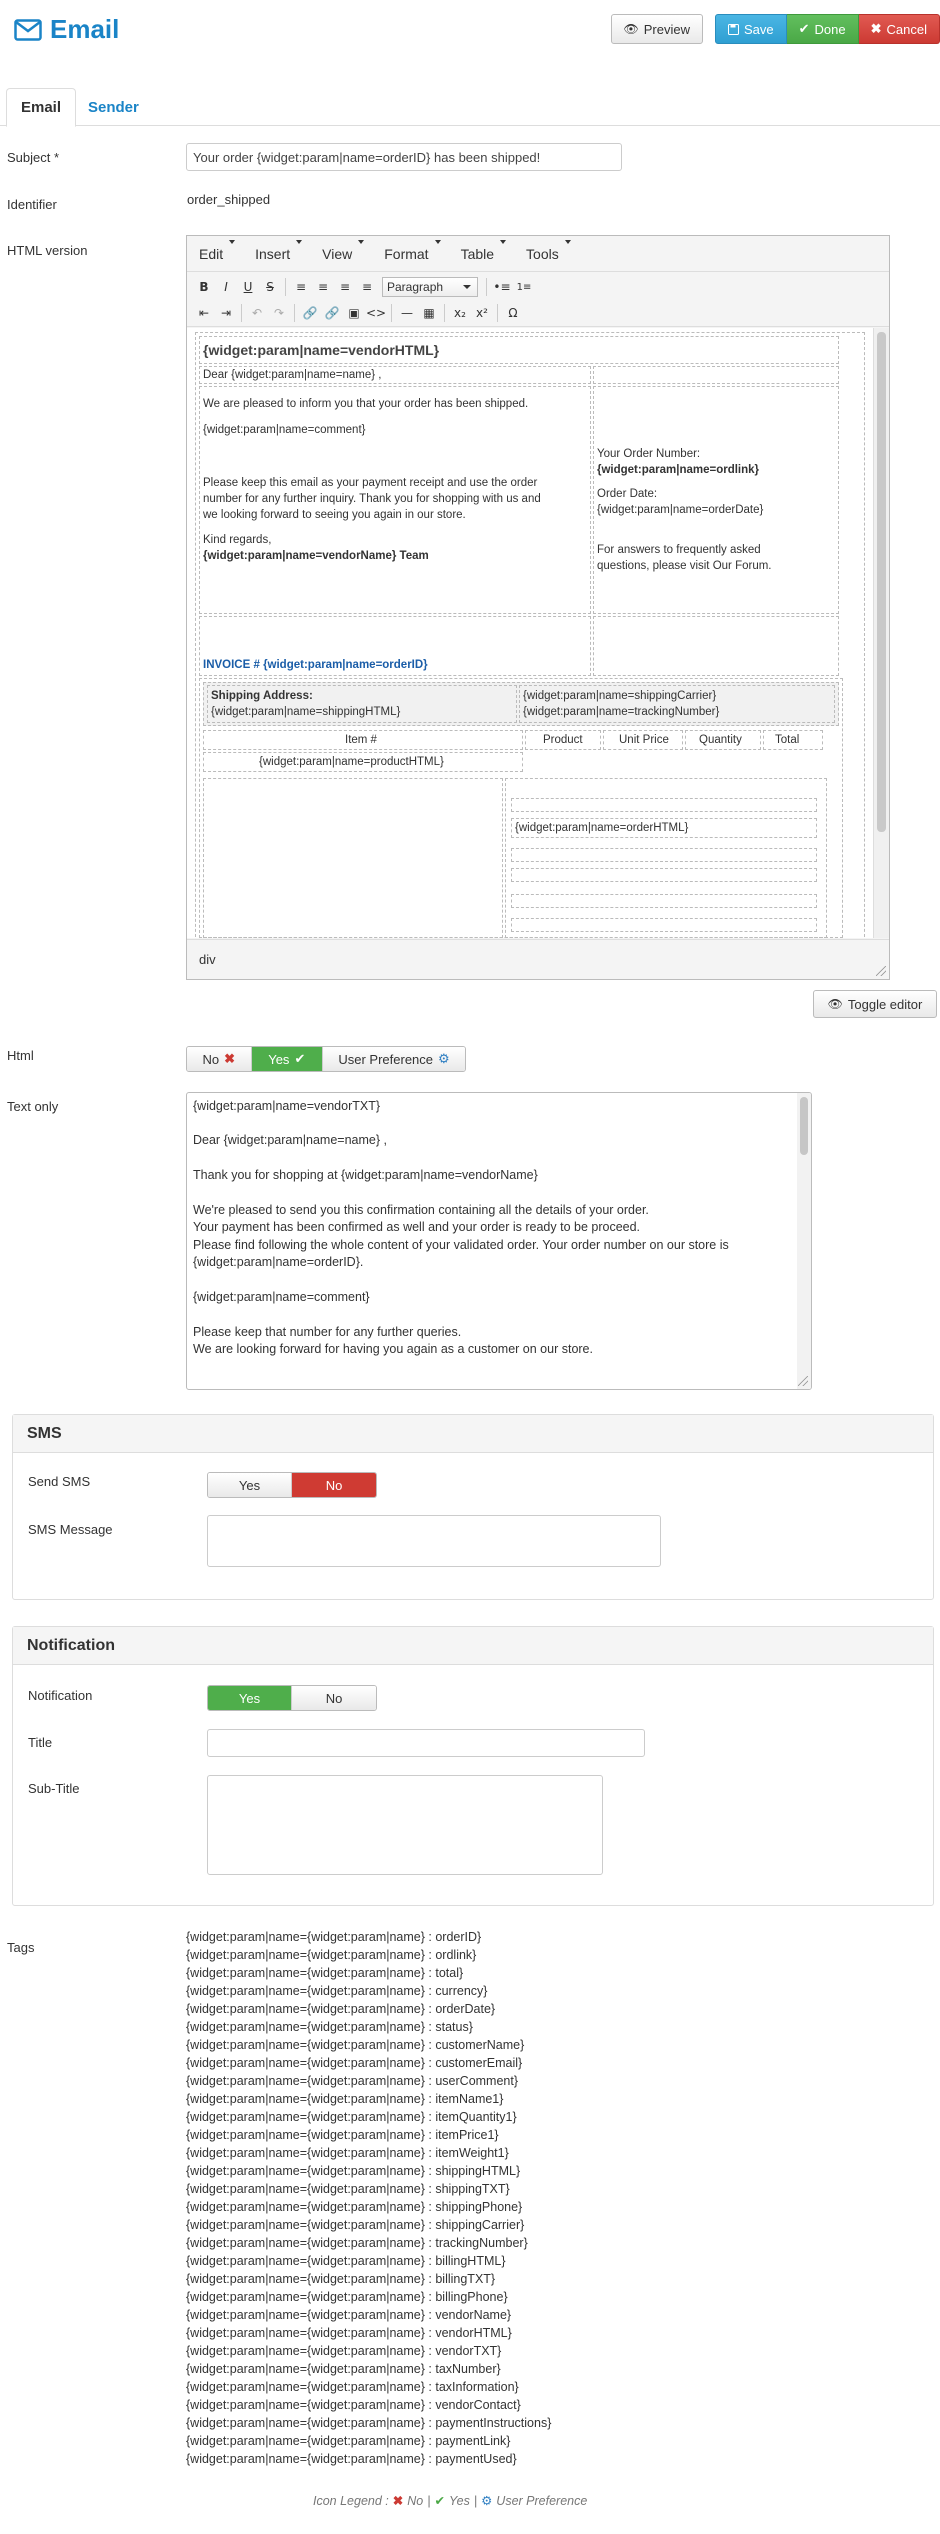  I want to click on toggle-editor-label: Toggle editor, so click(885, 1004).